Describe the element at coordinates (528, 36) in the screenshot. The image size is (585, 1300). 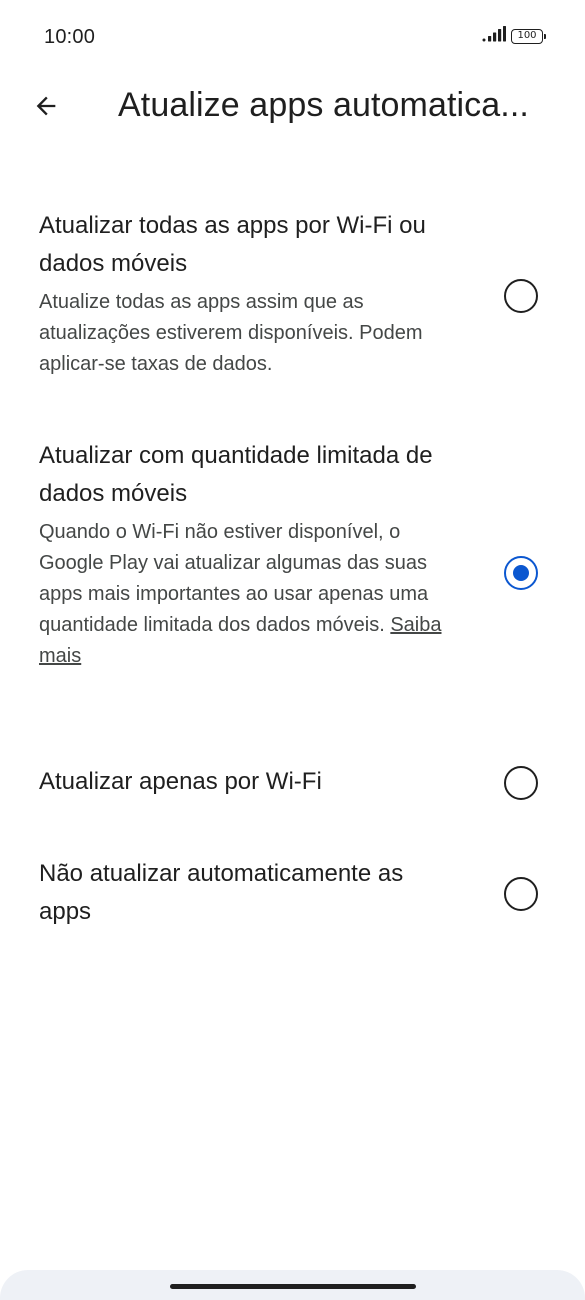
I see `battery-icon: 100` at that location.